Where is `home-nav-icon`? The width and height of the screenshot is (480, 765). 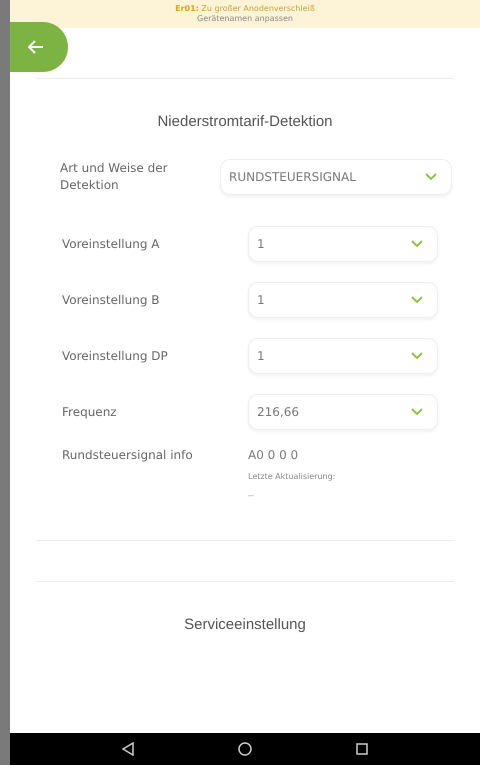
home-nav-icon is located at coordinates (245, 749).